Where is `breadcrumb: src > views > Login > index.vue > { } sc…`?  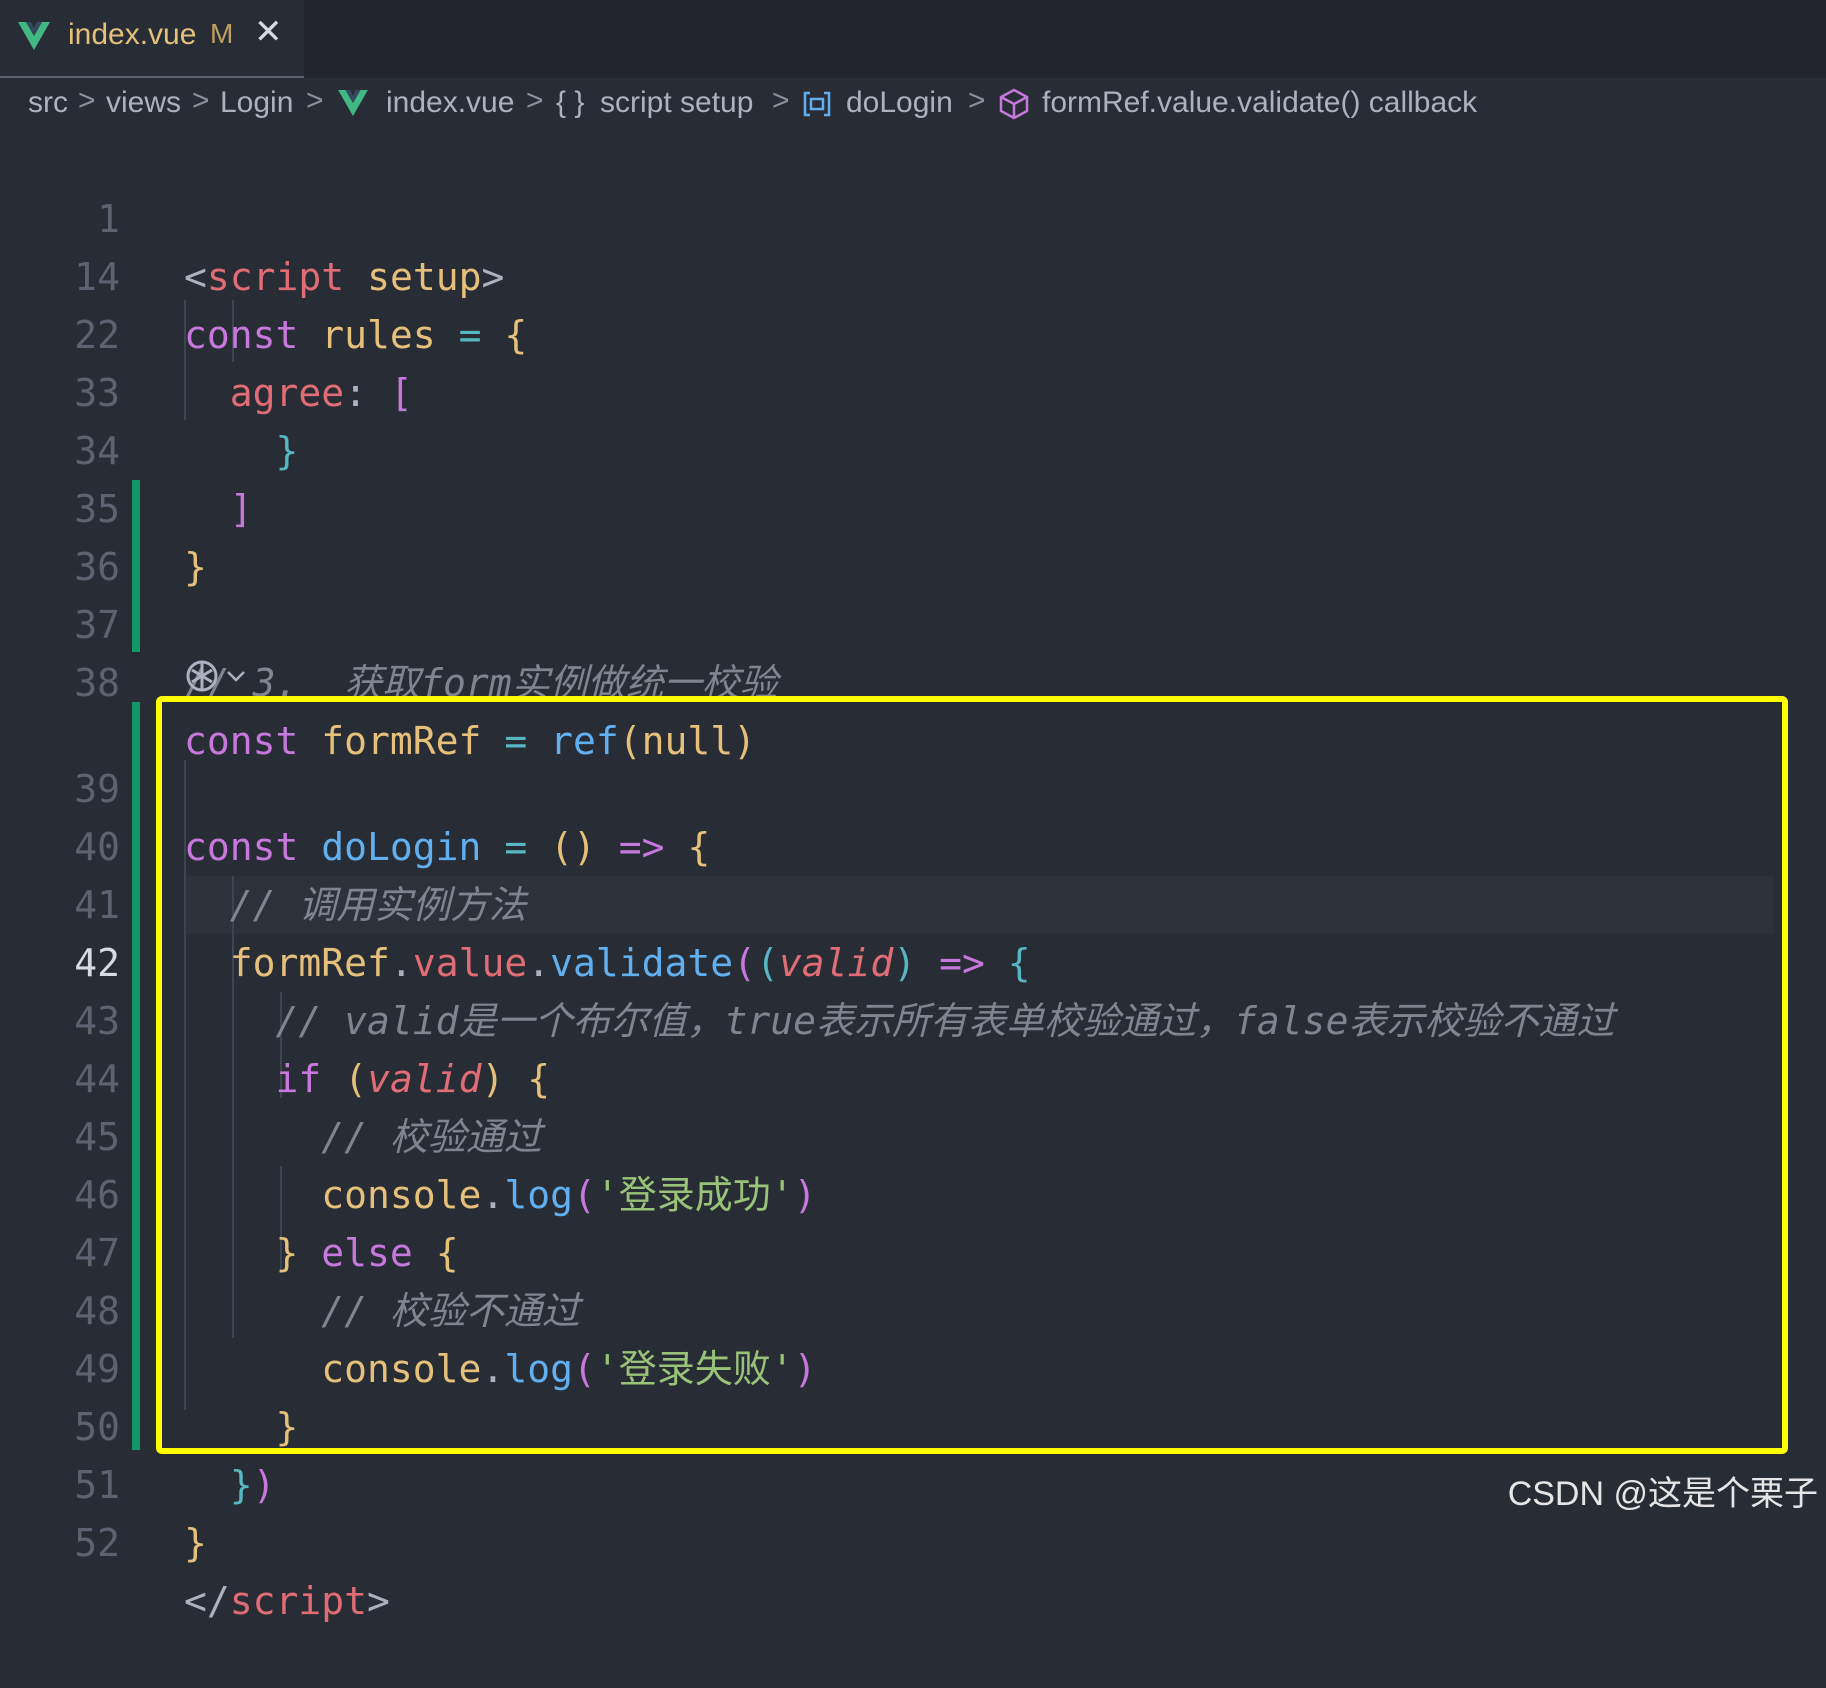 breadcrumb: src > views > Login > index.vue > { } sc… is located at coordinates (913, 107).